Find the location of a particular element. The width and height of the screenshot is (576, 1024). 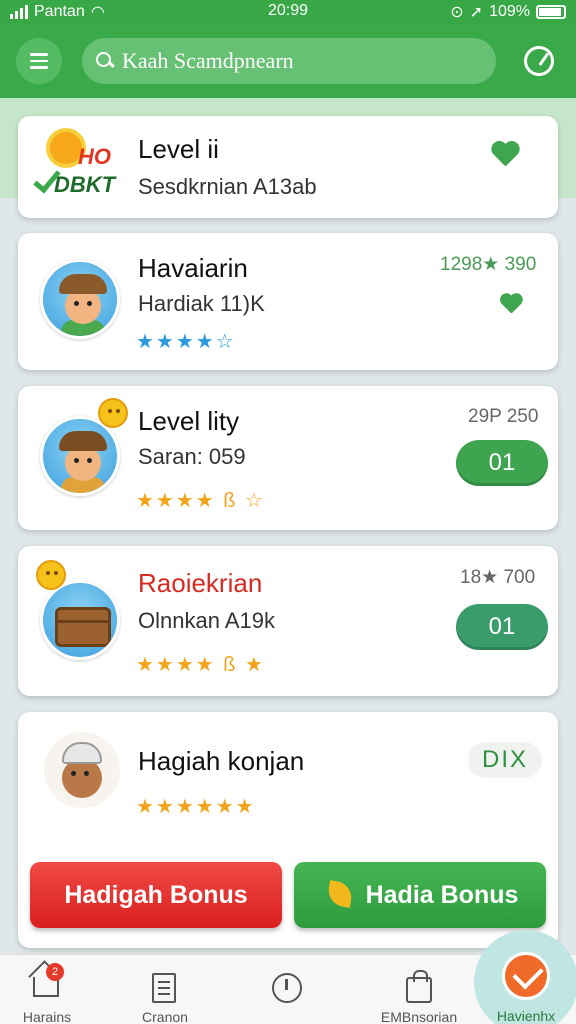

tab-home: 2 Harains is located at coordinates (51, 993).